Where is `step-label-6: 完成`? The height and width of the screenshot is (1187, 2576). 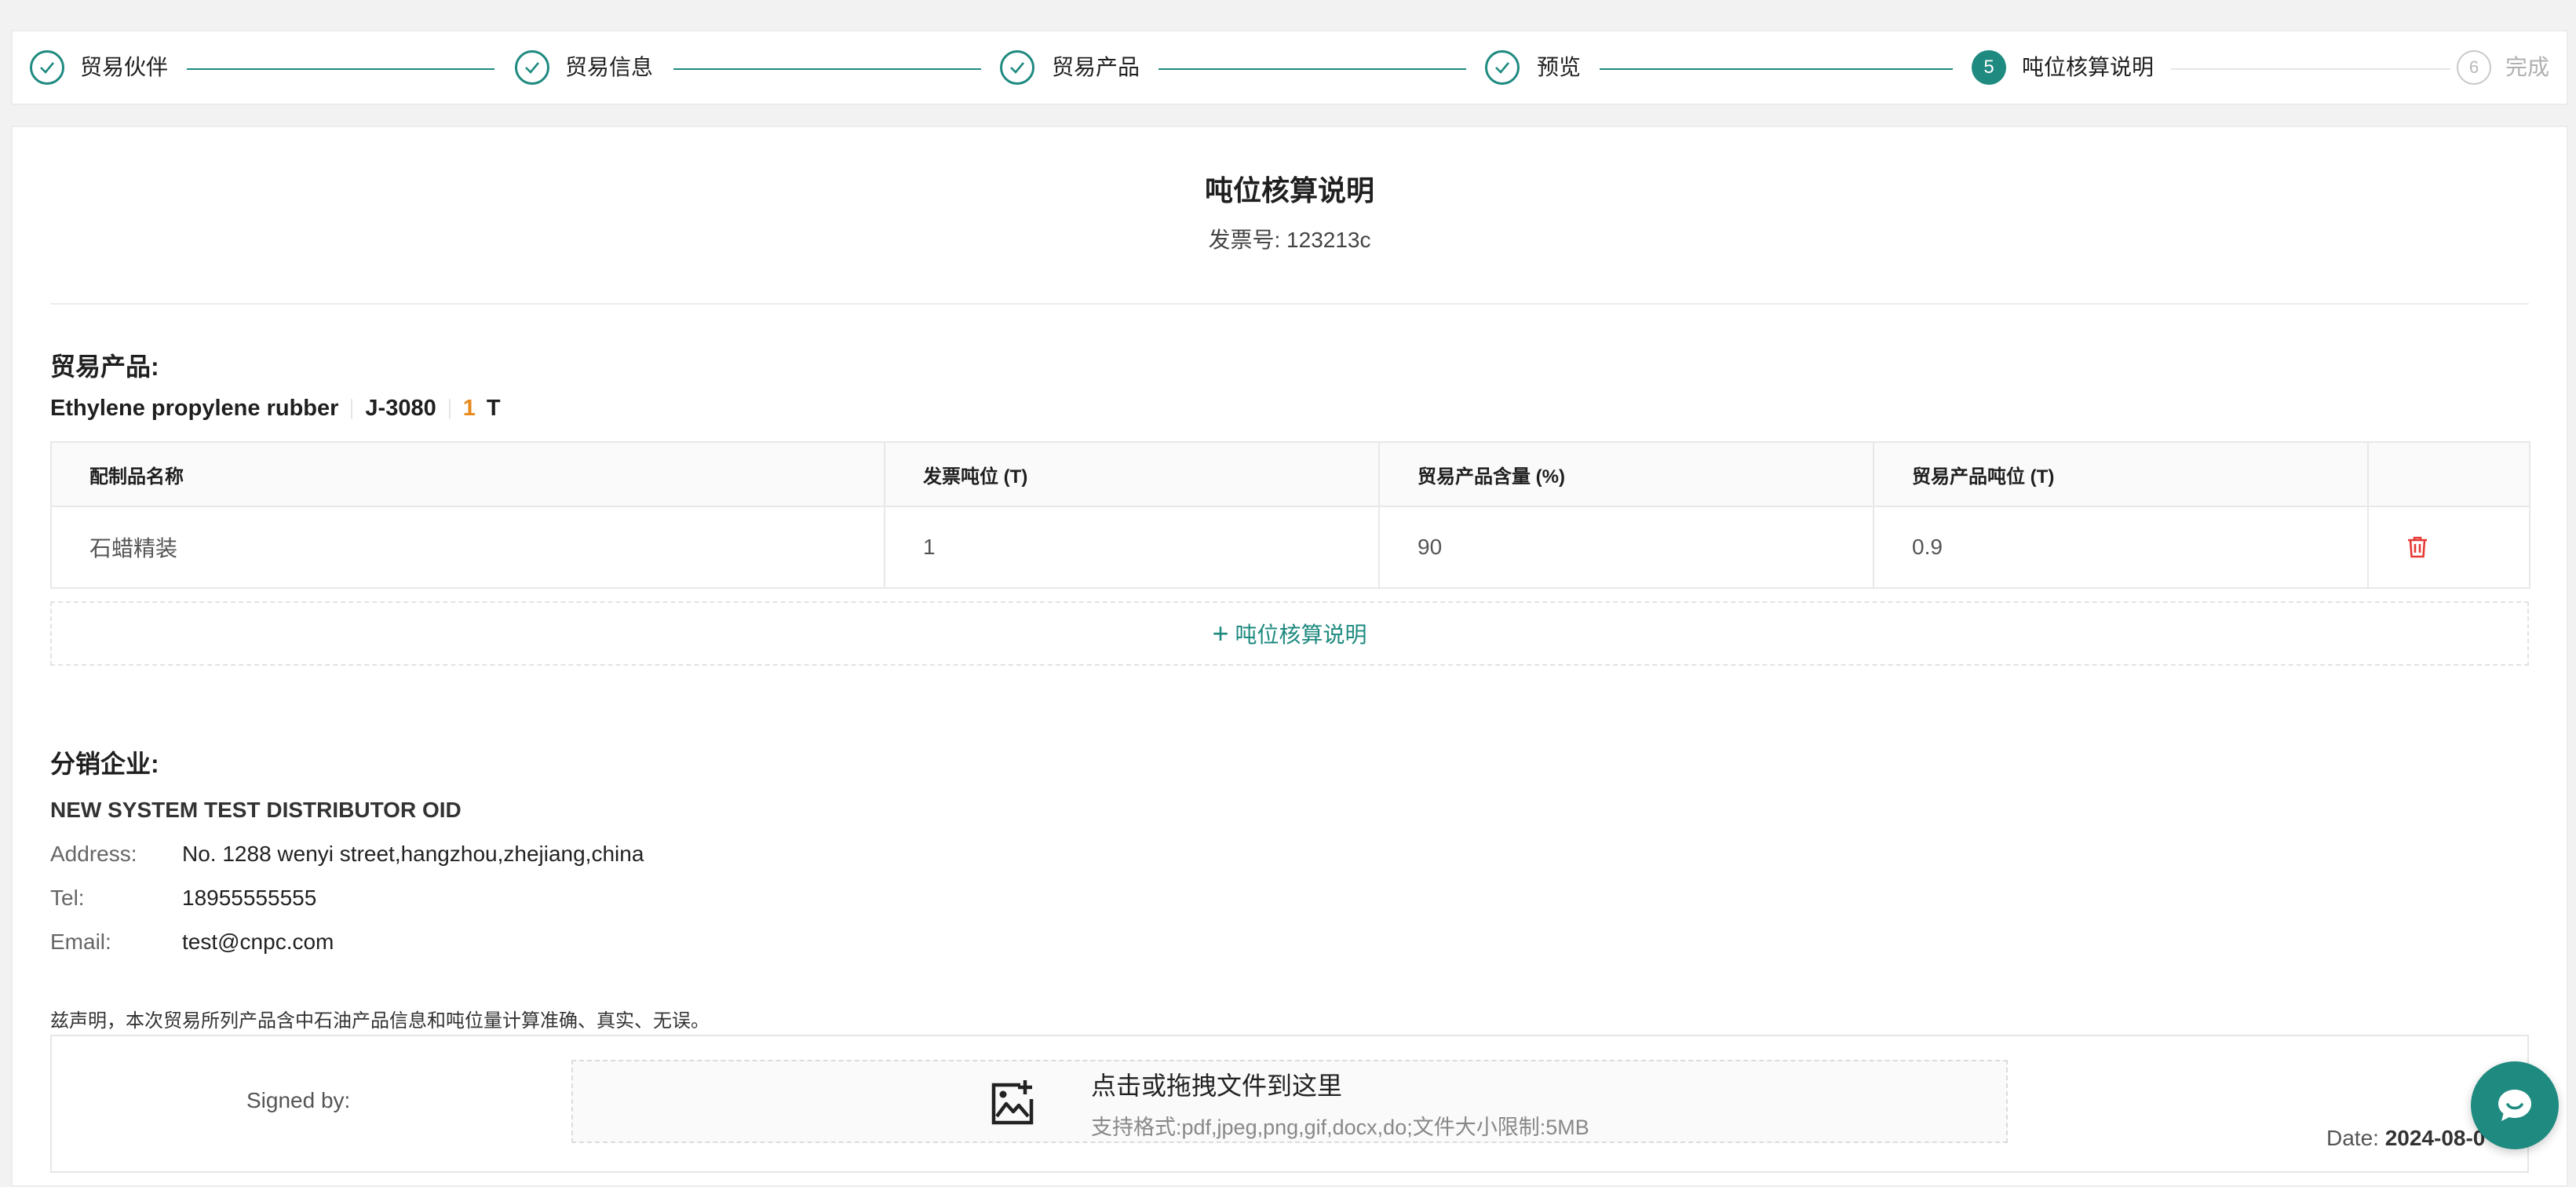
step-label-6: 完成 is located at coordinates (2527, 67).